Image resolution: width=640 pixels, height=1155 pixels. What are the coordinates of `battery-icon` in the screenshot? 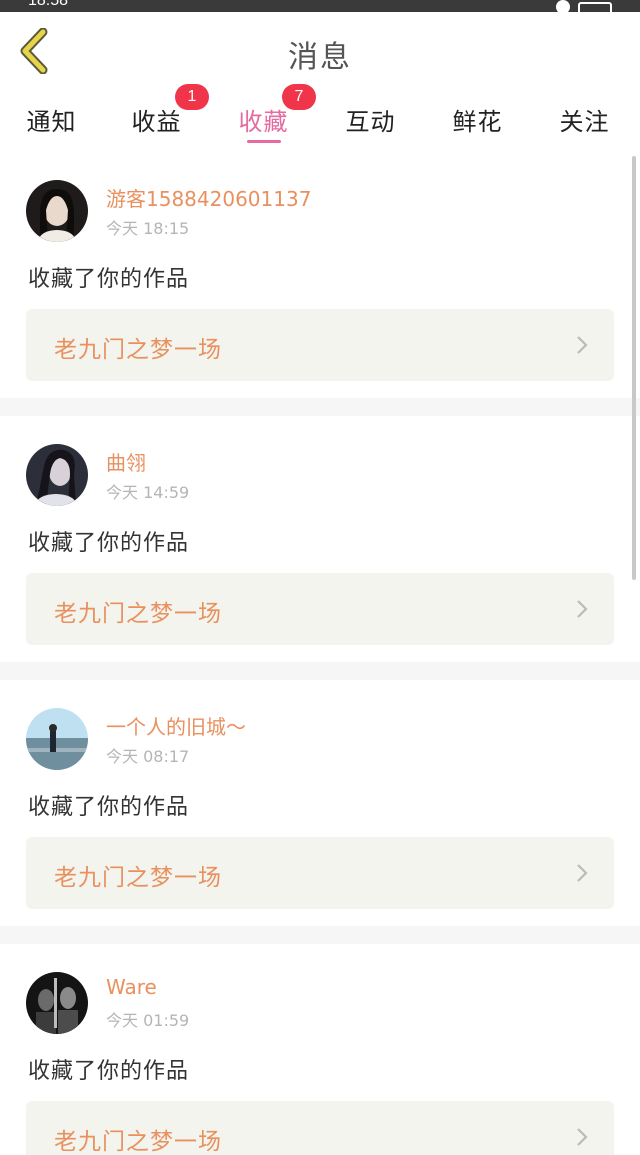 It's located at (595, 7).